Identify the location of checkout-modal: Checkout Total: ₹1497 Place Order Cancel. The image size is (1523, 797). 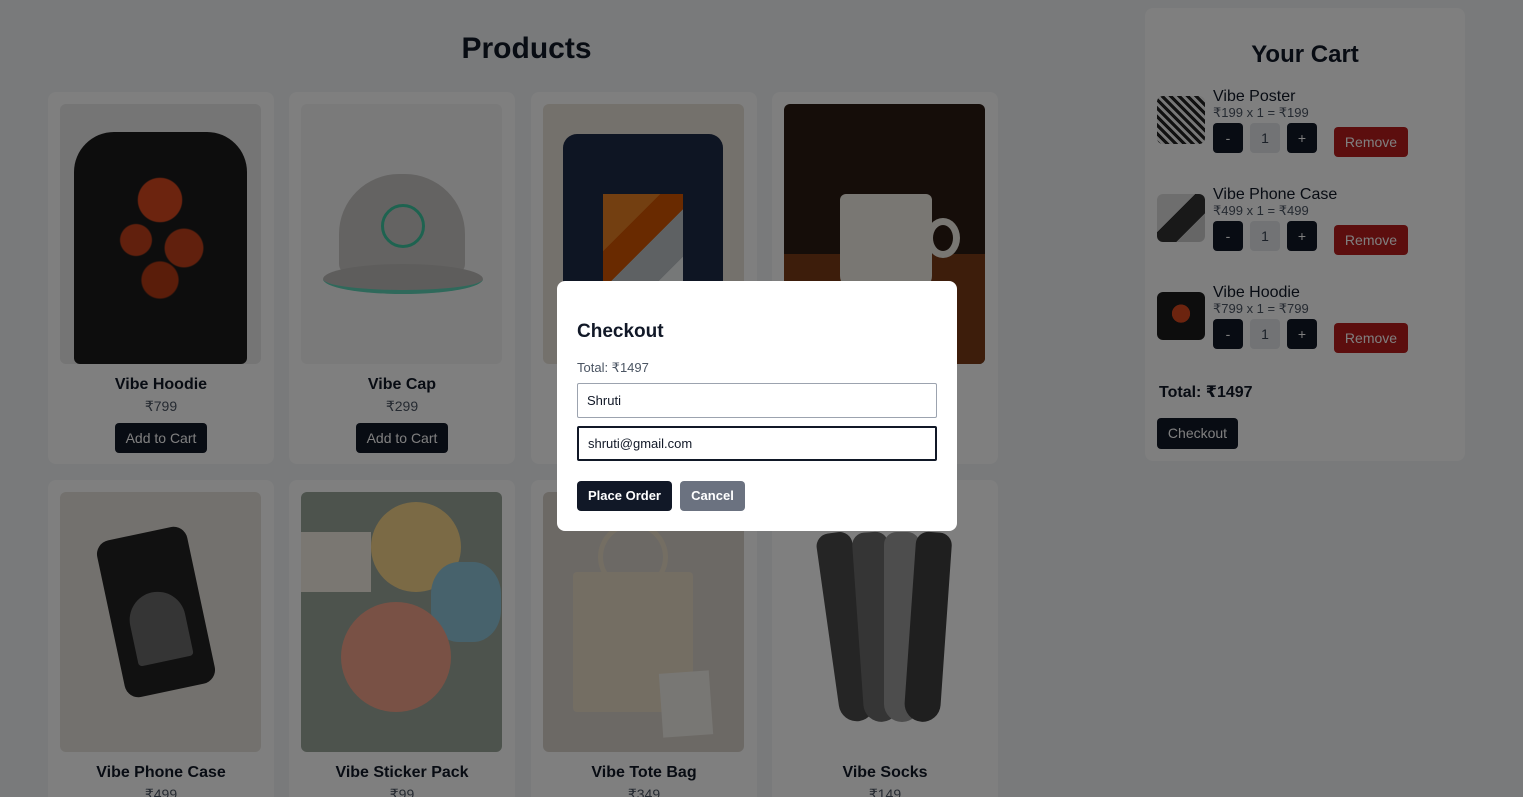
(757, 406).